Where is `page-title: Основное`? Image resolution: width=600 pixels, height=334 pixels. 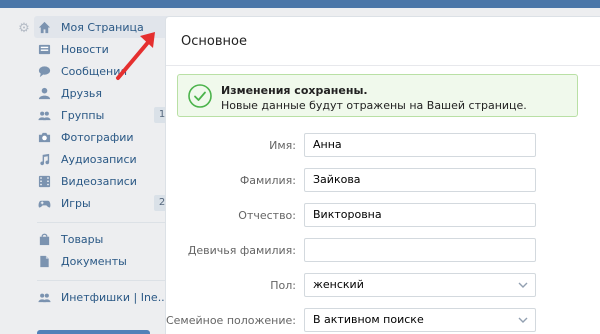 page-title: Основное is located at coordinates (214, 41).